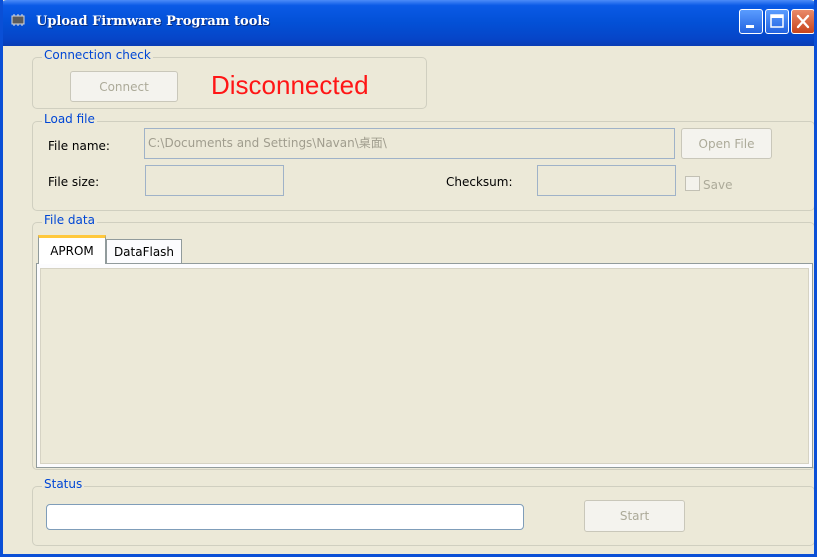 The width and height of the screenshot is (817, 557). I want to click on minimize-icon, so click(750, 26).